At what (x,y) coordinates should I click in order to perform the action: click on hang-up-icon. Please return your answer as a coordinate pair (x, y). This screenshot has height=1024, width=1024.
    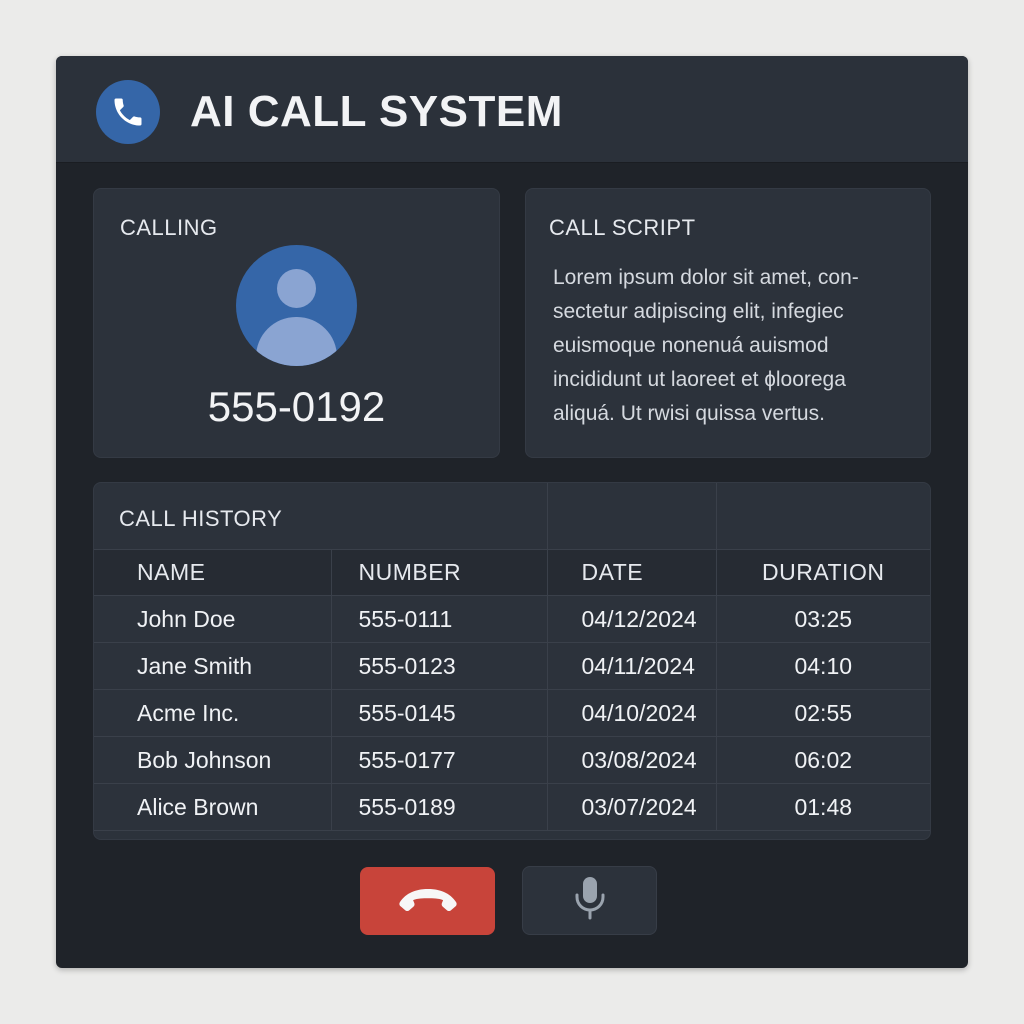
    Looking at the image, I should click on (428, 901).